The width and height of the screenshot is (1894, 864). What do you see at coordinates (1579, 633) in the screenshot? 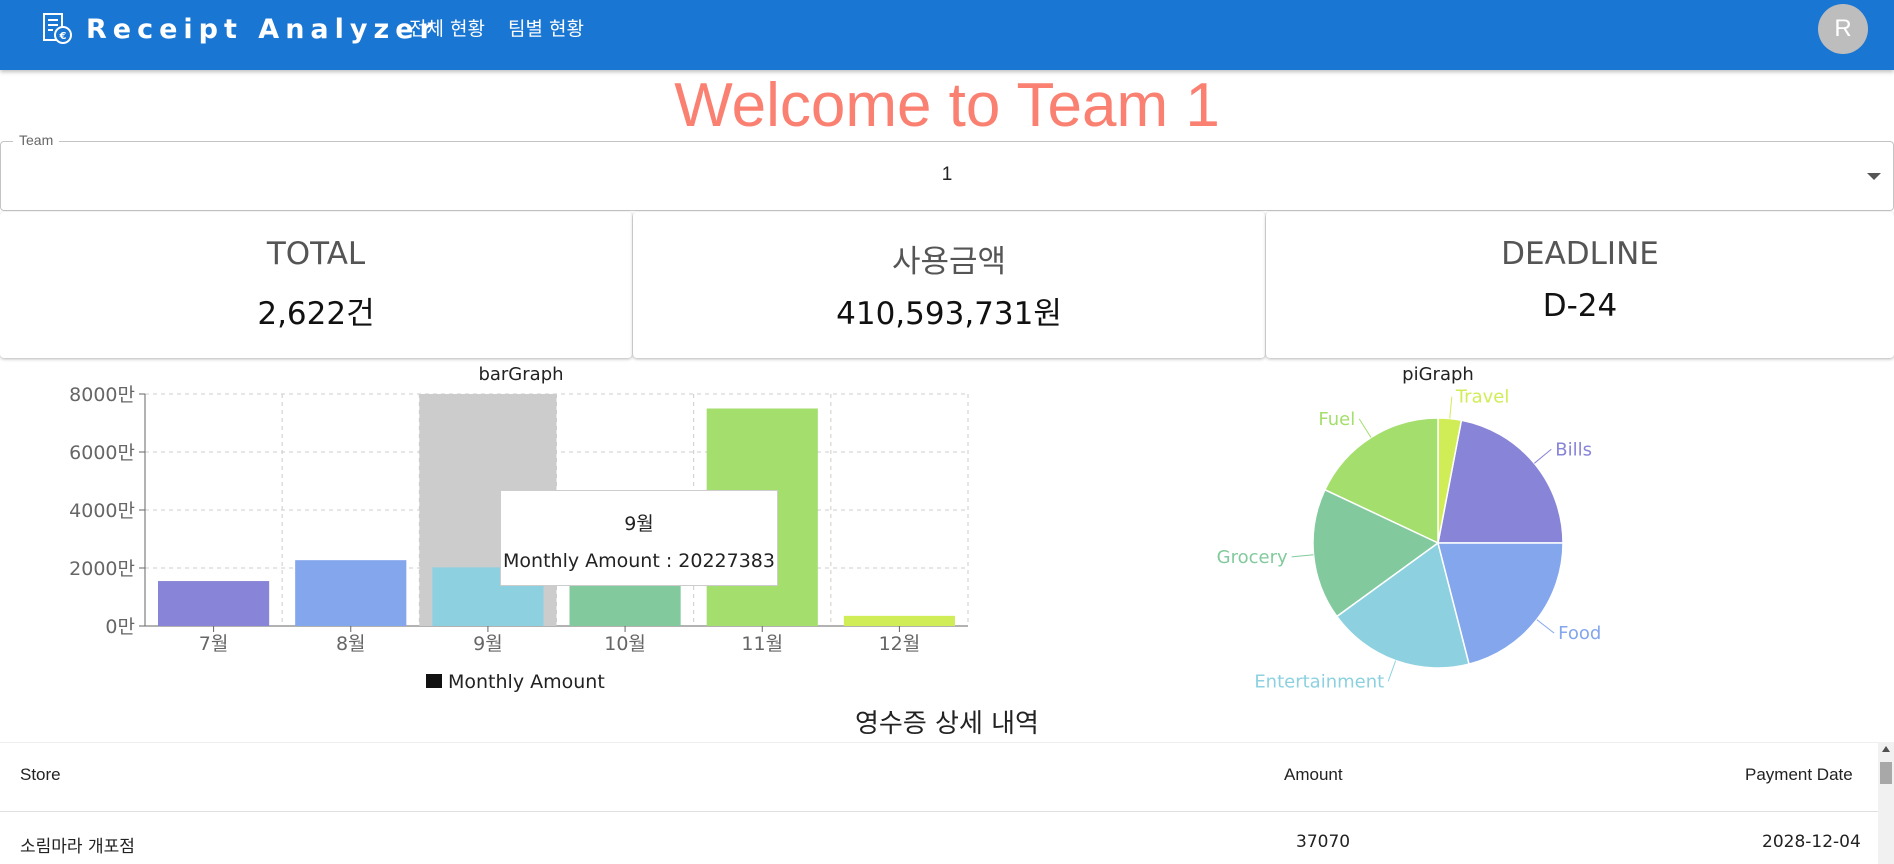
I see `pie-label: Food` at bounding box center [1579, 633].